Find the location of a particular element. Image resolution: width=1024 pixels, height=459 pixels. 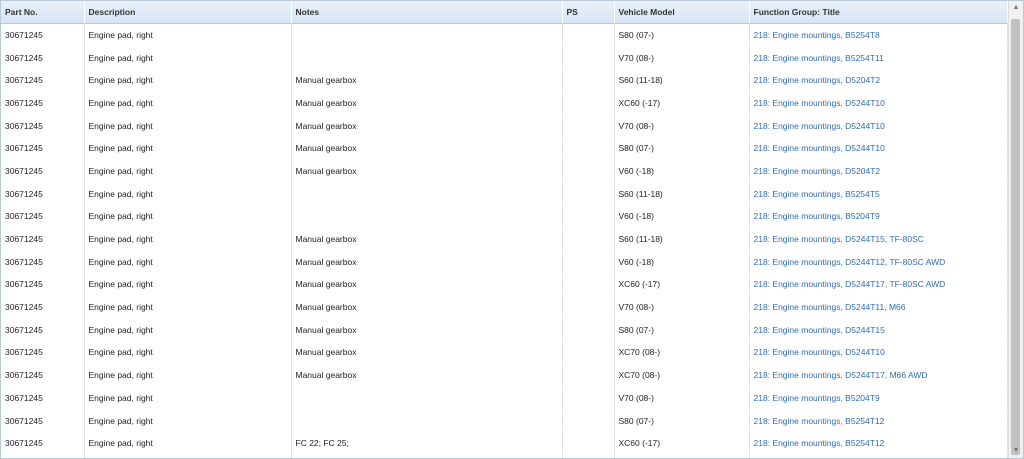

column-header-part-no: Part No. is located at coordinates (43, 12).